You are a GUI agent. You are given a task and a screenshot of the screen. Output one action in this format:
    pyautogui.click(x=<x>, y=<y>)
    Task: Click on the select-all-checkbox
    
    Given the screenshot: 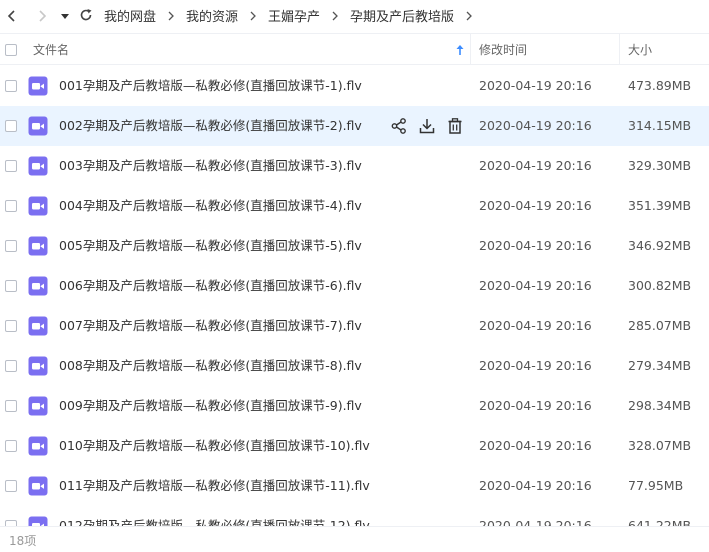 What is the action you would take?
    pyautogui.click(x=11, y=49)
    